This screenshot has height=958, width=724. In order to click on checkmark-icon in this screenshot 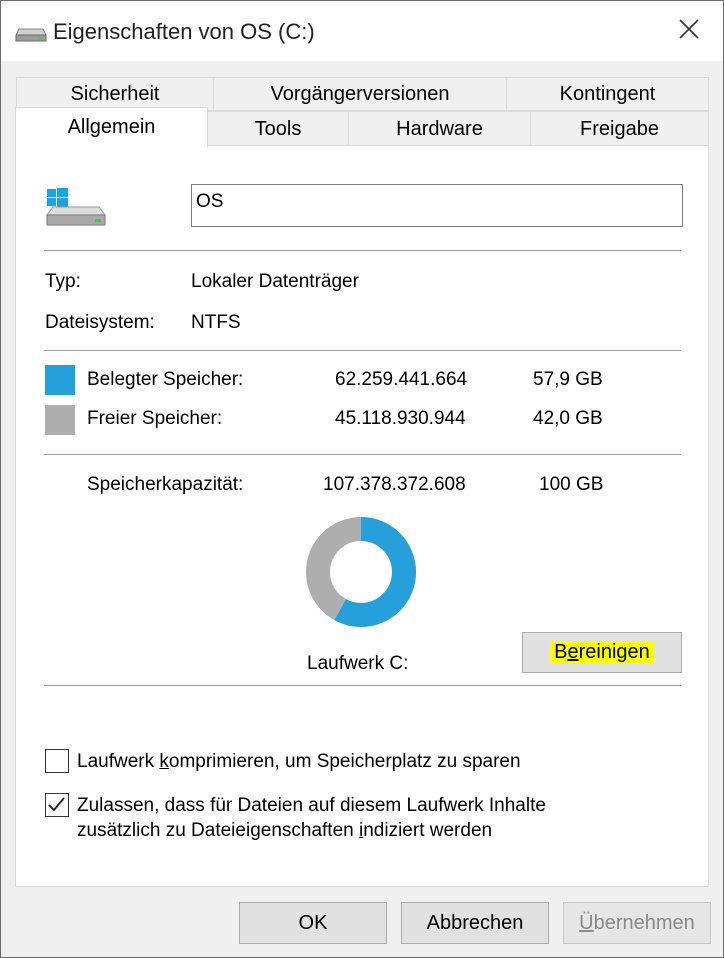, I will do `click(56, 804)`.